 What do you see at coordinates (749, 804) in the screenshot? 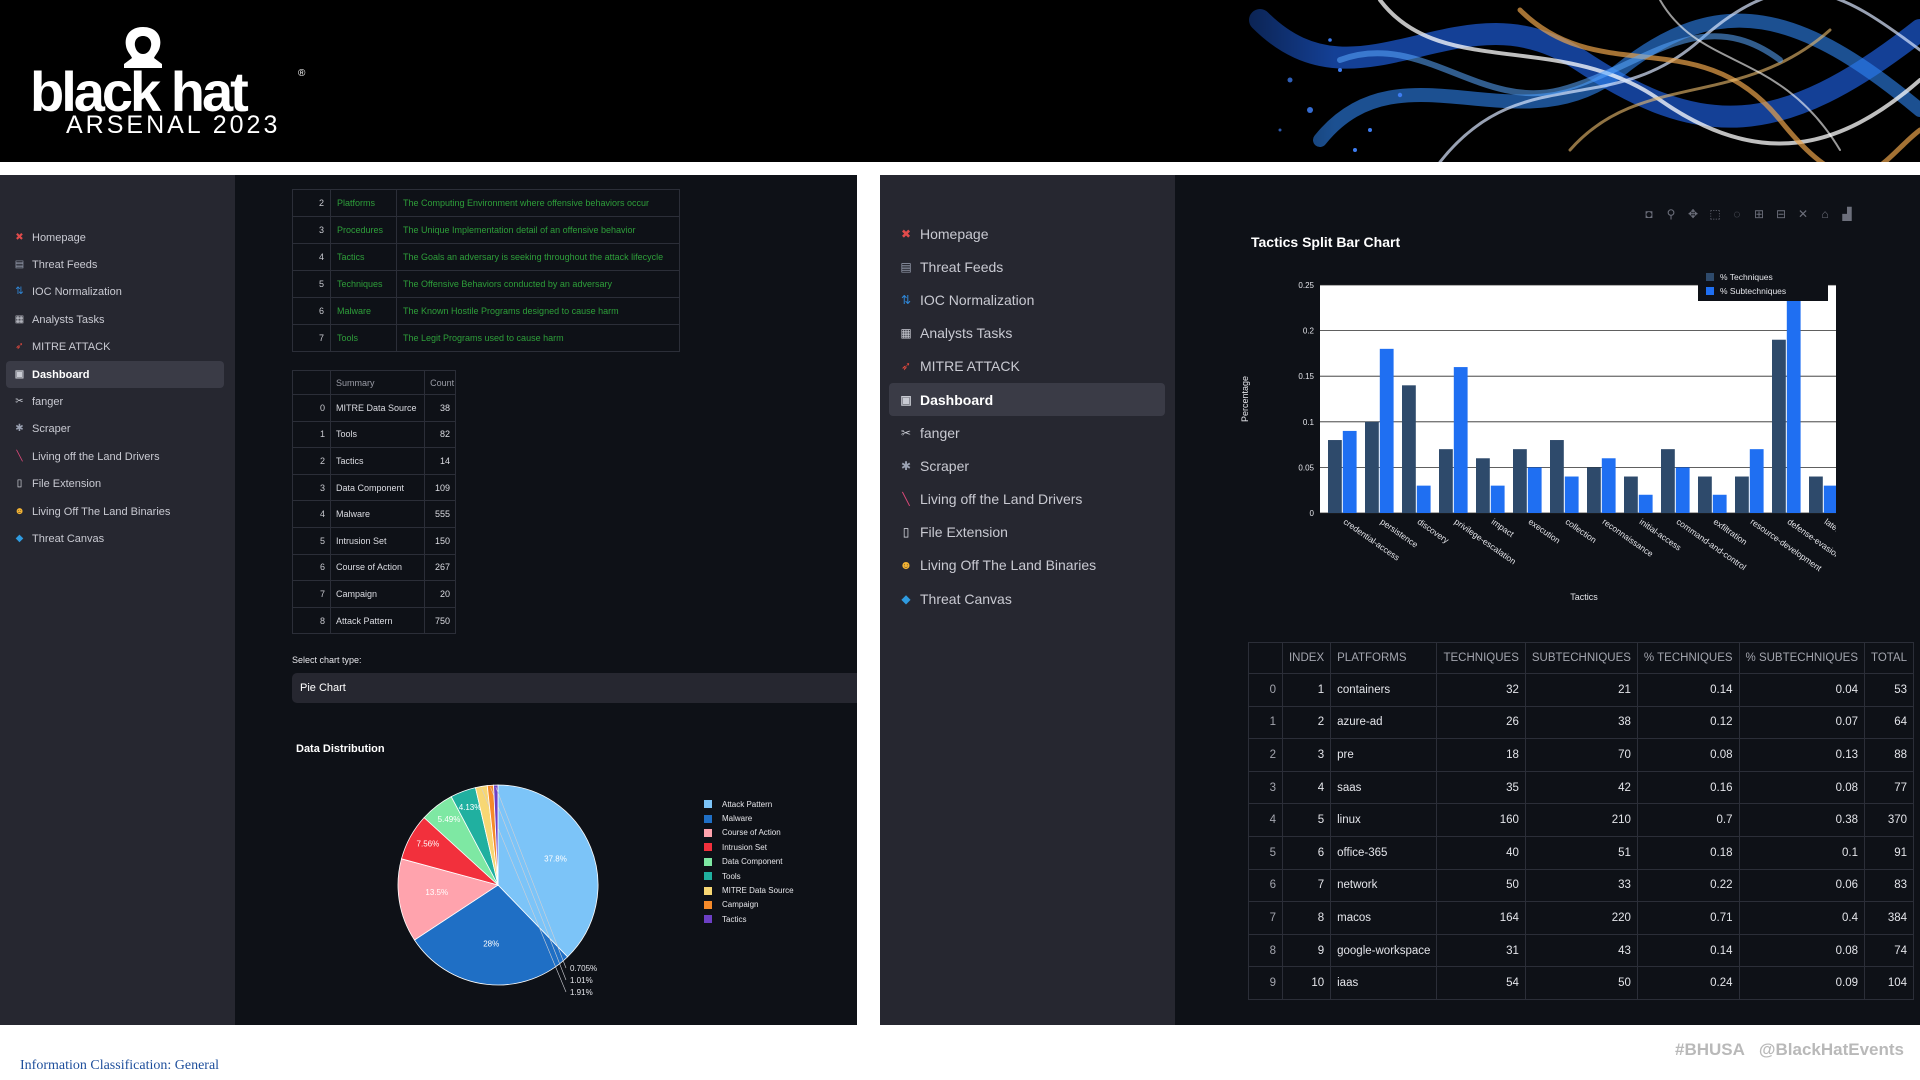
I see `legend-item: Attack Pattern` at bounding box center [749, 804].